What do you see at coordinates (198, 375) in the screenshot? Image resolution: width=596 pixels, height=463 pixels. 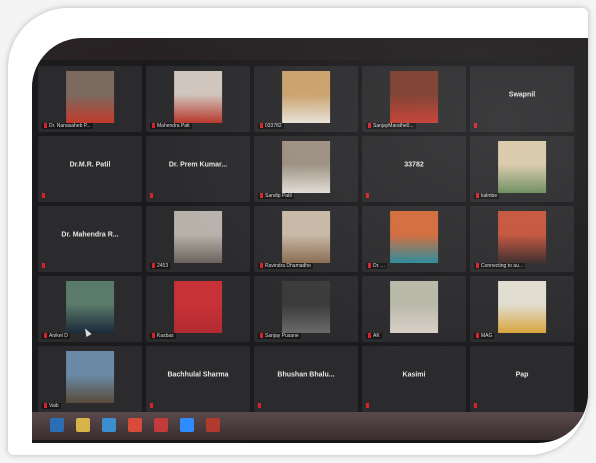 I see `participant-name: Bachhulal Sharma` at bounding box center [198, 375].